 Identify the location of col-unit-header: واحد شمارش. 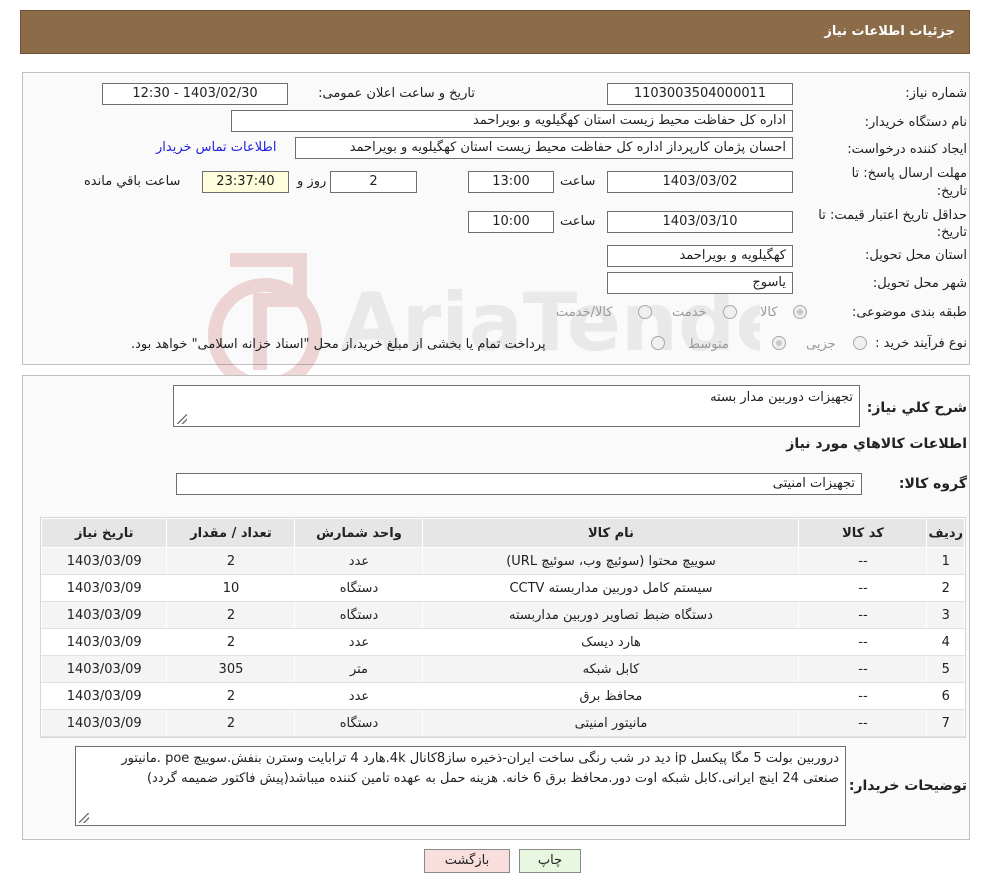
(359, 533).